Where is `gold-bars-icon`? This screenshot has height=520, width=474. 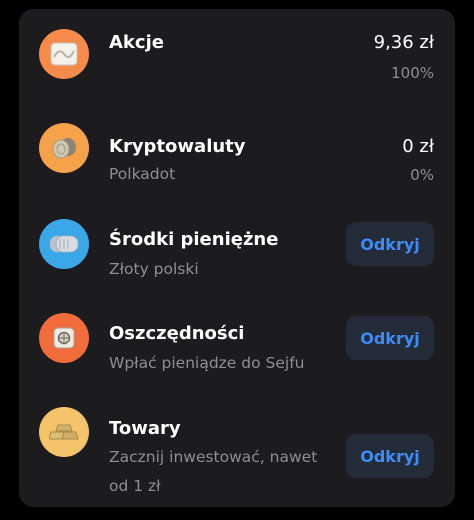
gold-bars-icon is located at coordinates (64, 432).